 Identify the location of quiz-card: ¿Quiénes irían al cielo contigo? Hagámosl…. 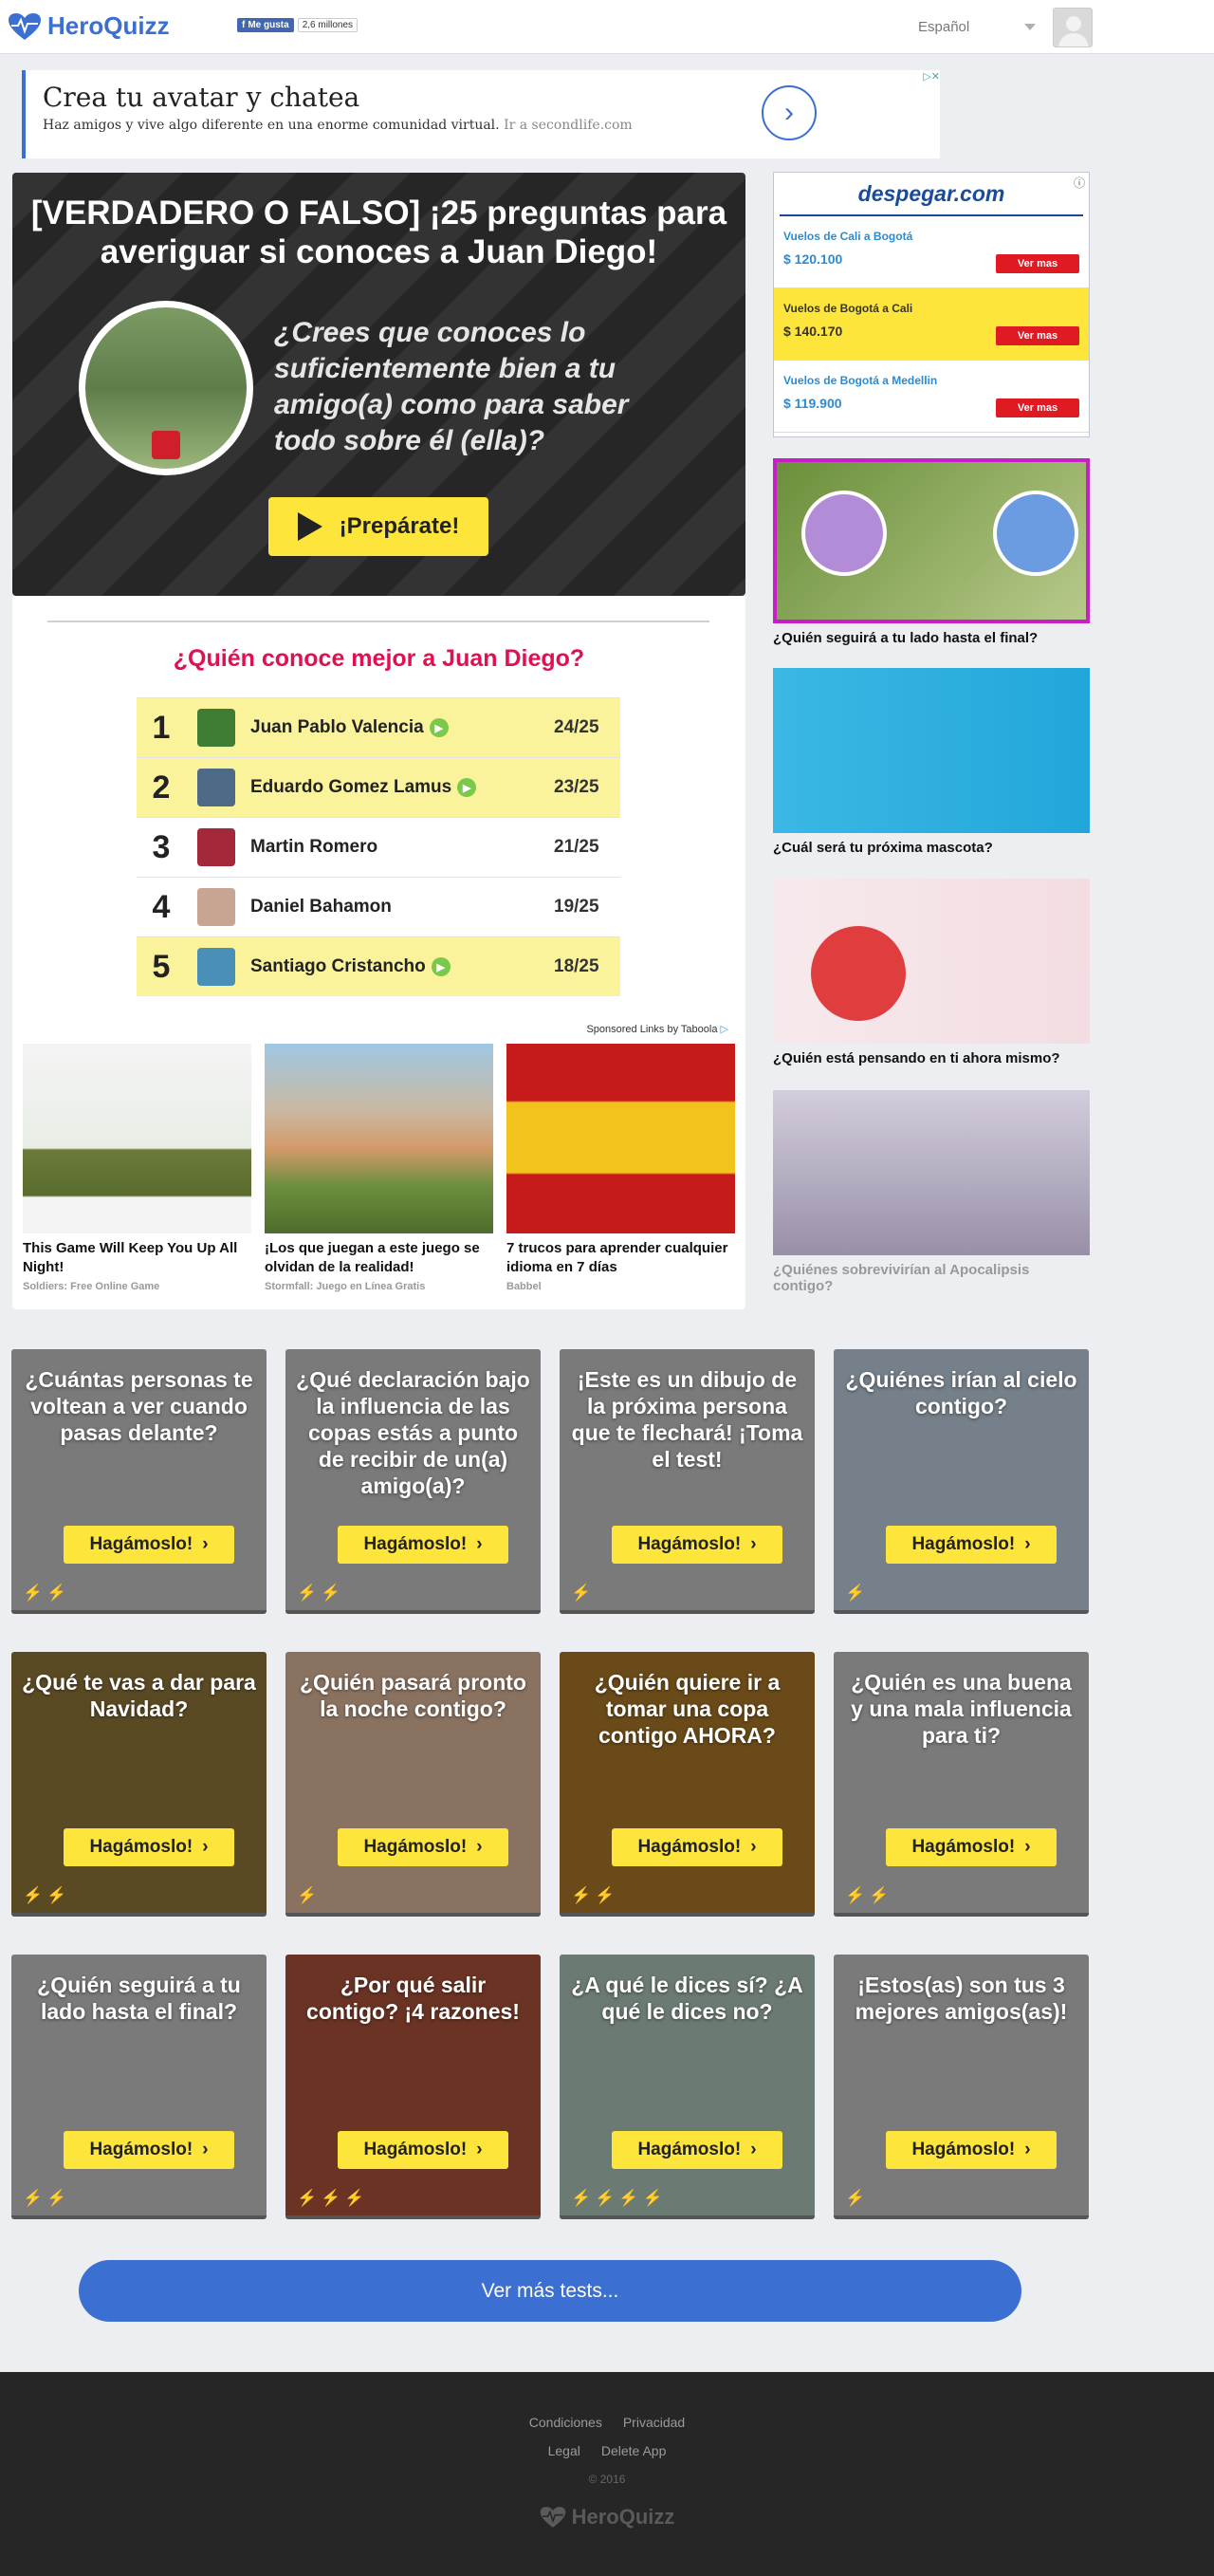
(961, 1481).